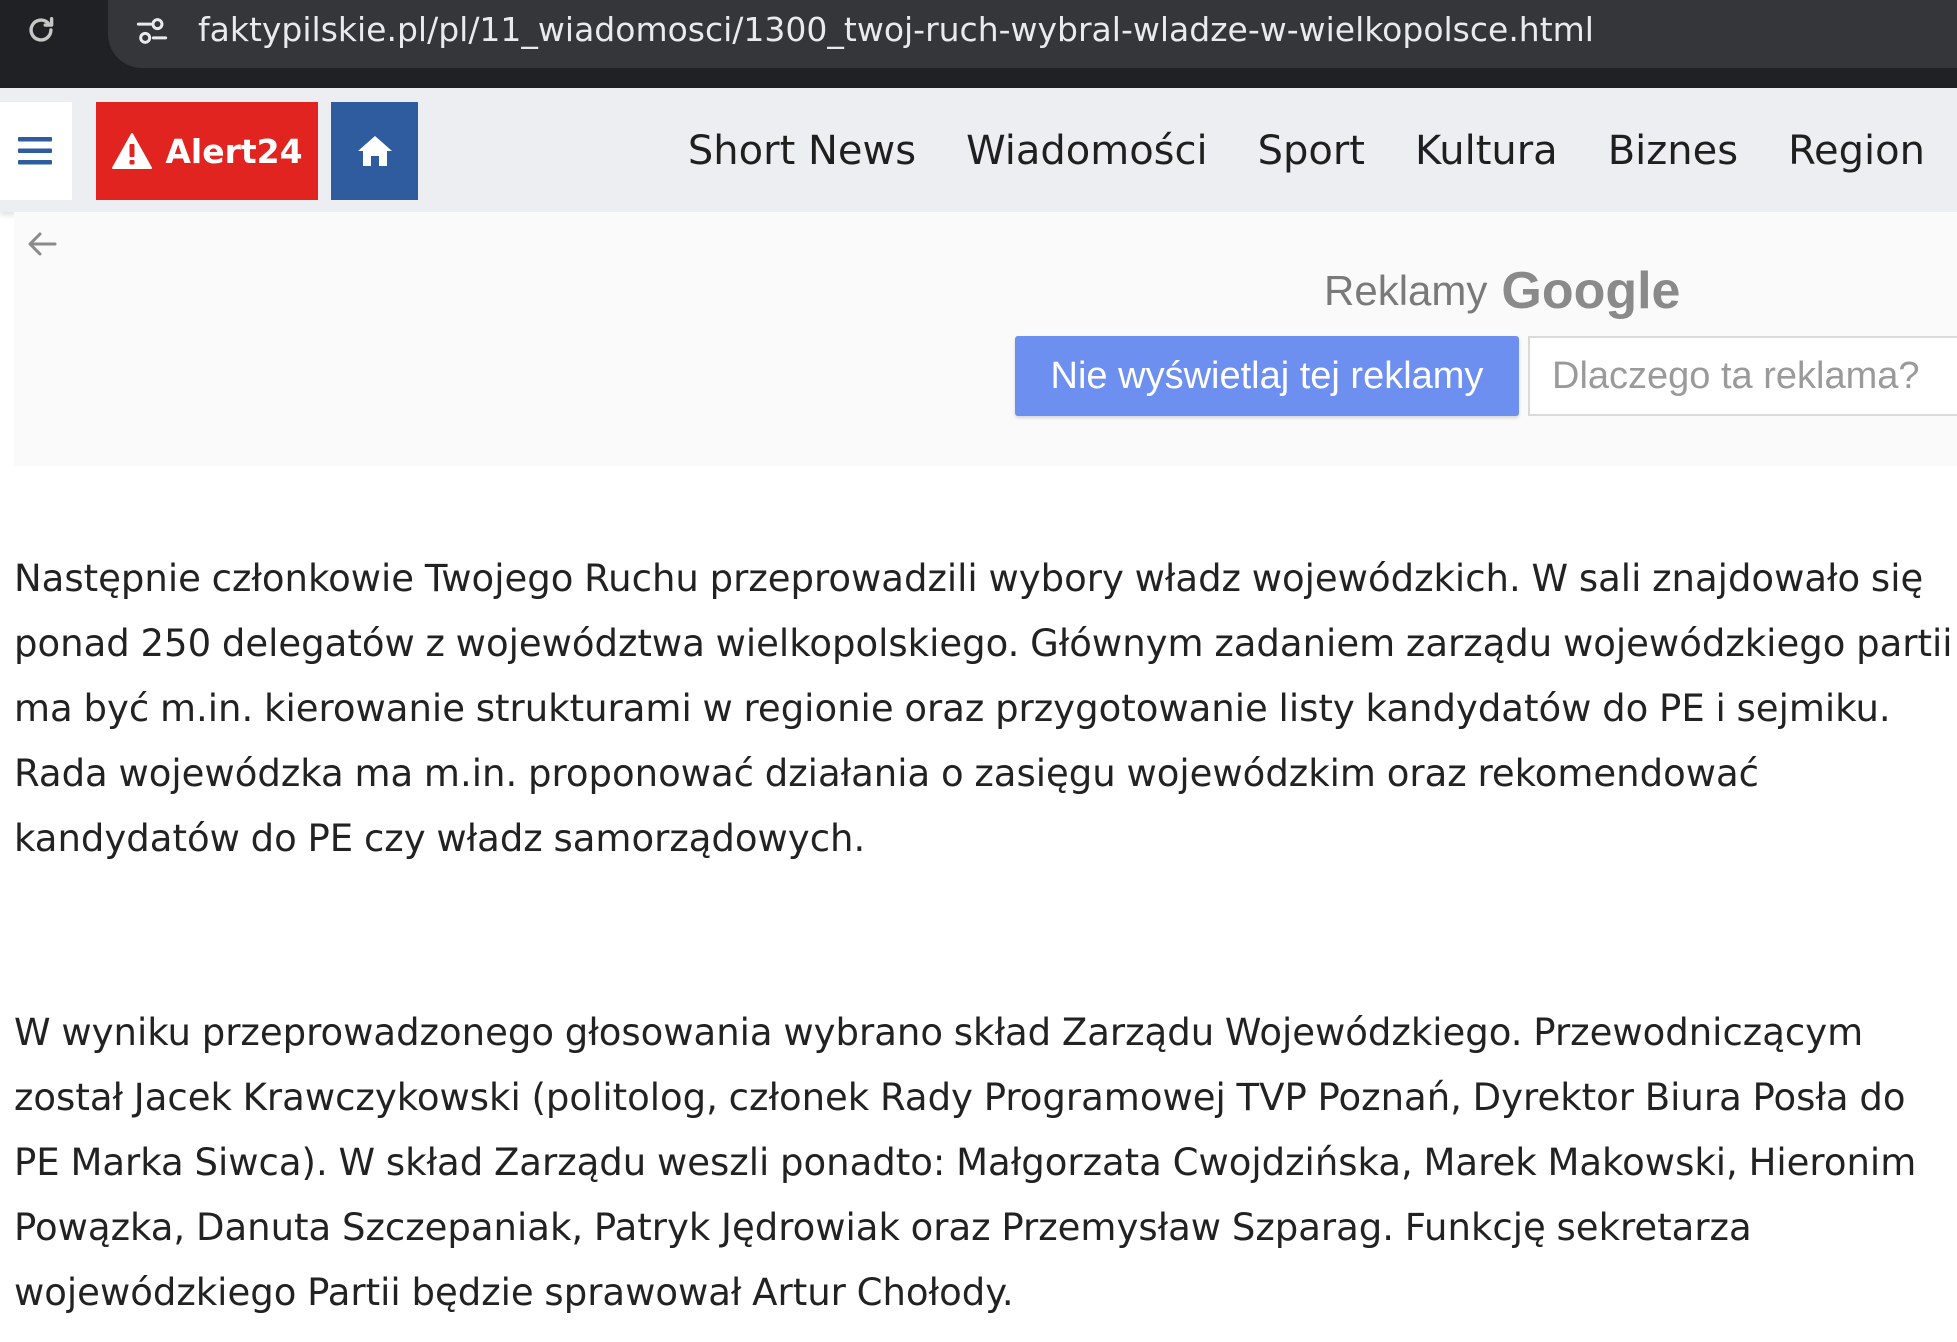 This screenshot has width=1957, height=1342. What do you see at coordinates (41, 30) in the screenshot?
I see `reload-icon` at bounding box center [41, 30].